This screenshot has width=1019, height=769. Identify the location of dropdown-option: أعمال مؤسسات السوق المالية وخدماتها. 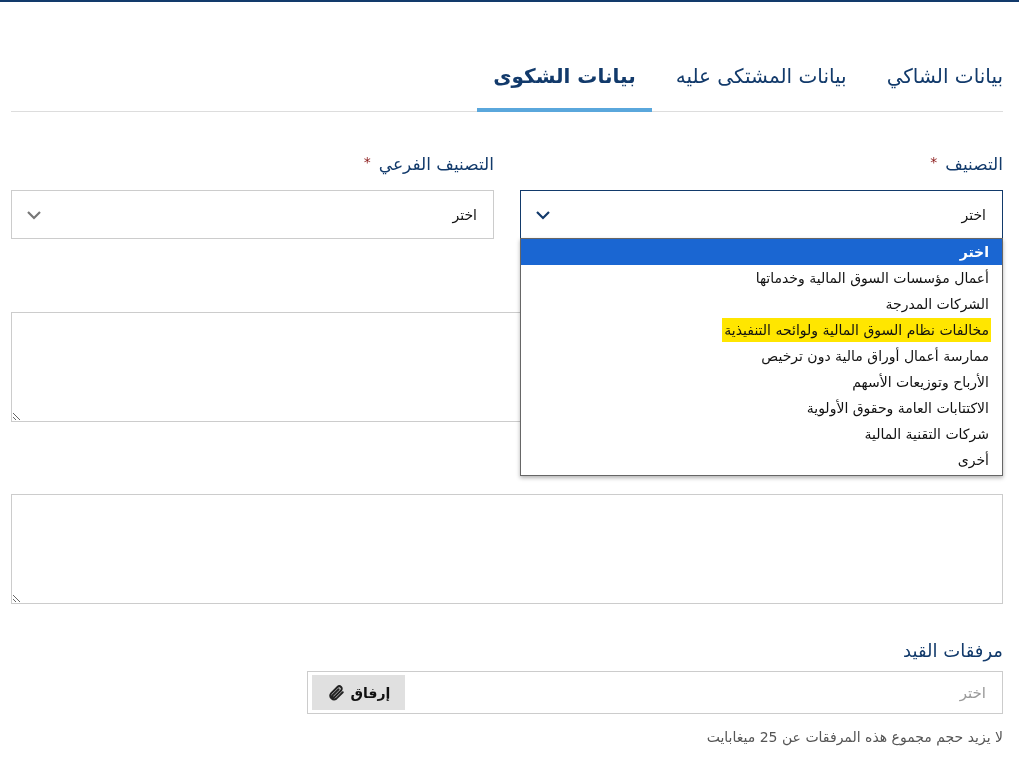
(761, 278).